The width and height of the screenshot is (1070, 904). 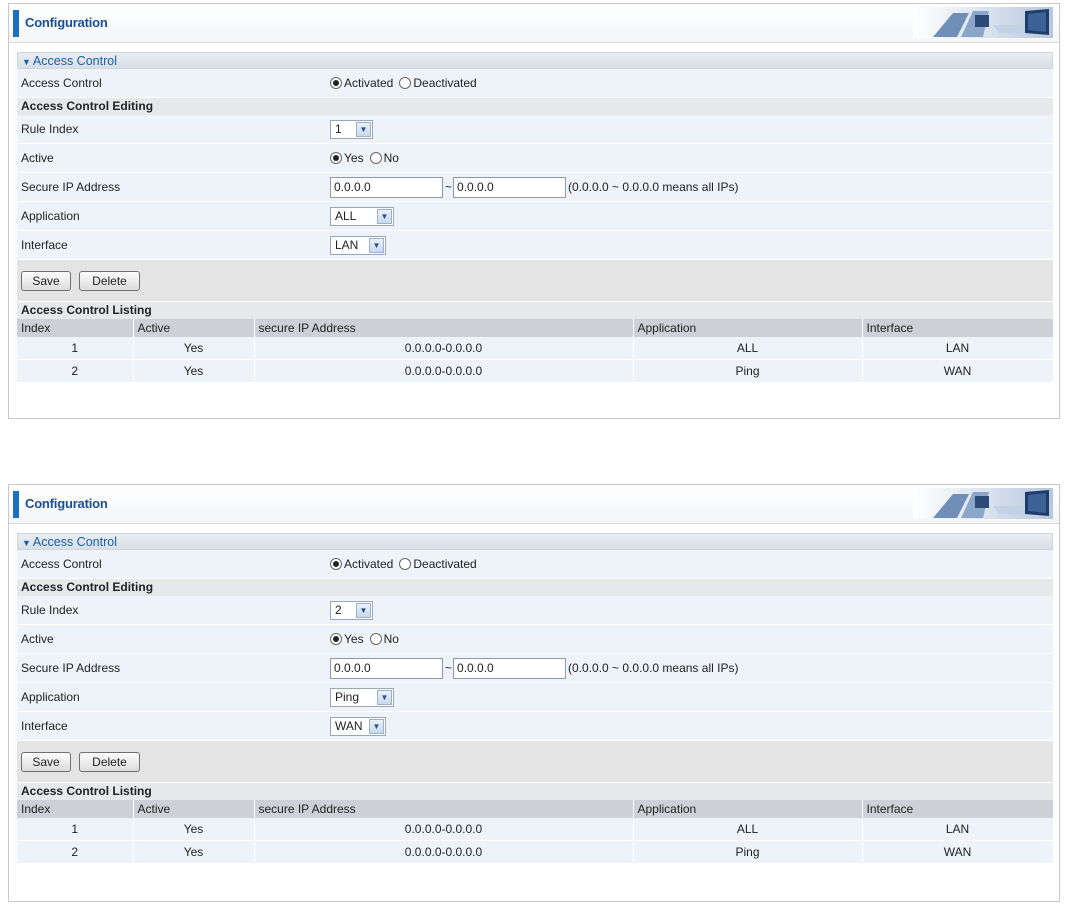 What do you see at coordinates (349, 726) in the screenshot?
I see `interface-value: WAN` at bounding box center [349, 726].